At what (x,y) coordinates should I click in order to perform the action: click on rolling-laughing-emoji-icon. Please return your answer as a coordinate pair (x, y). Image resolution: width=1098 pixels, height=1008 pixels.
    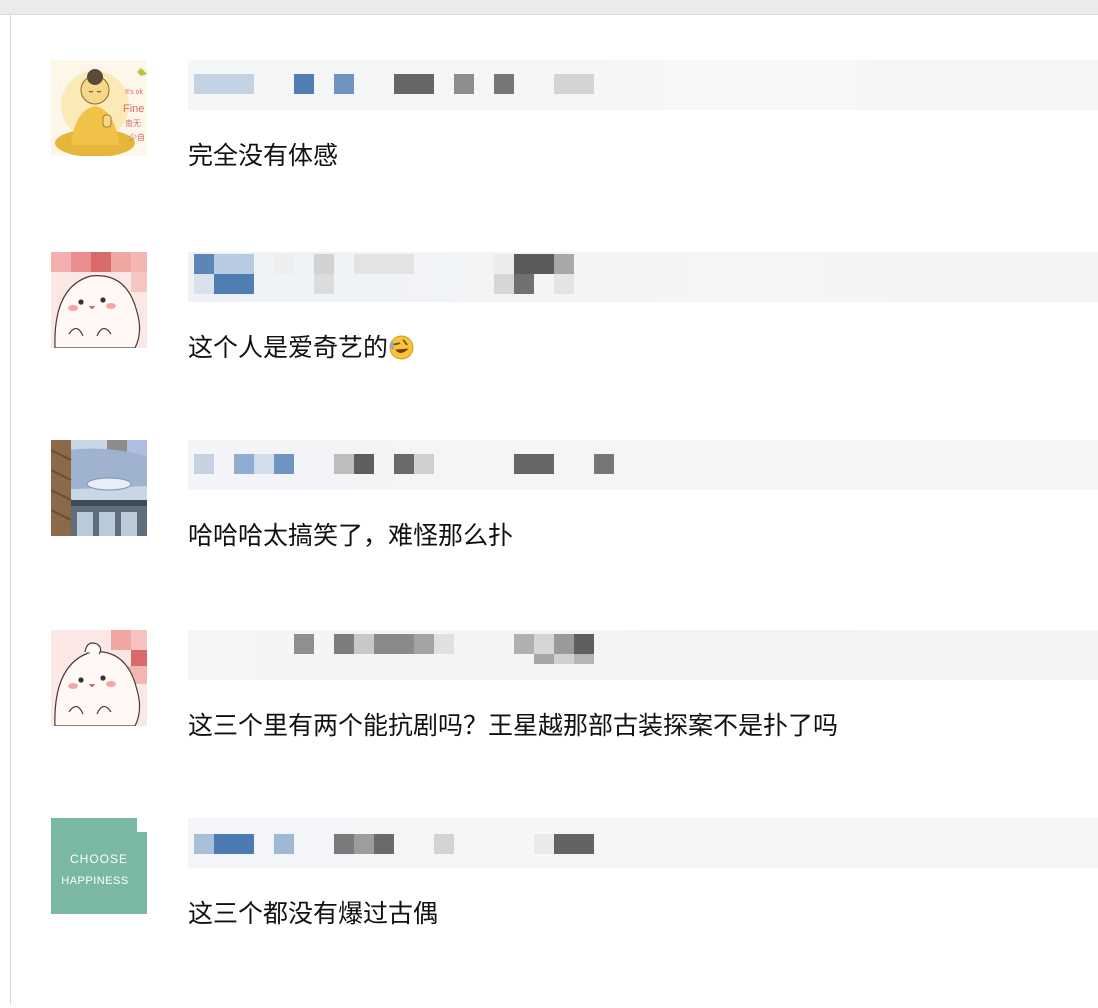
    Looking at the image, I should click on (401, 347).